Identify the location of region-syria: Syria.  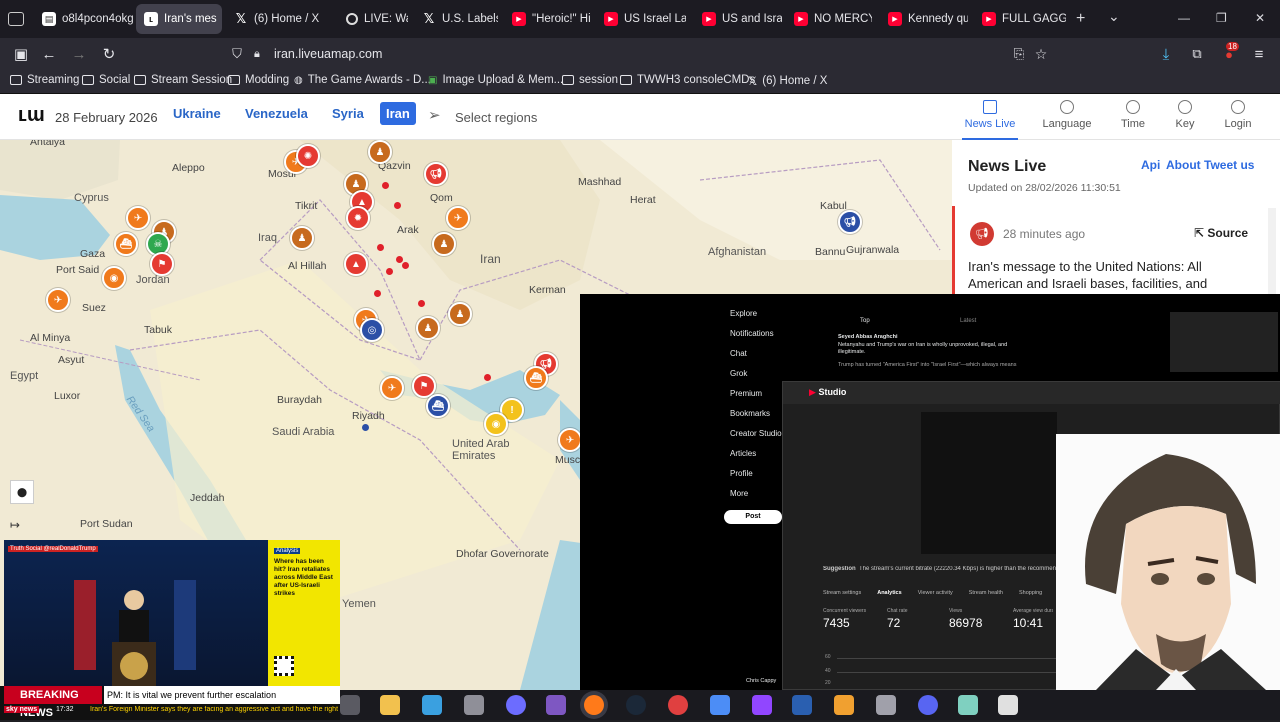
(348, 113).